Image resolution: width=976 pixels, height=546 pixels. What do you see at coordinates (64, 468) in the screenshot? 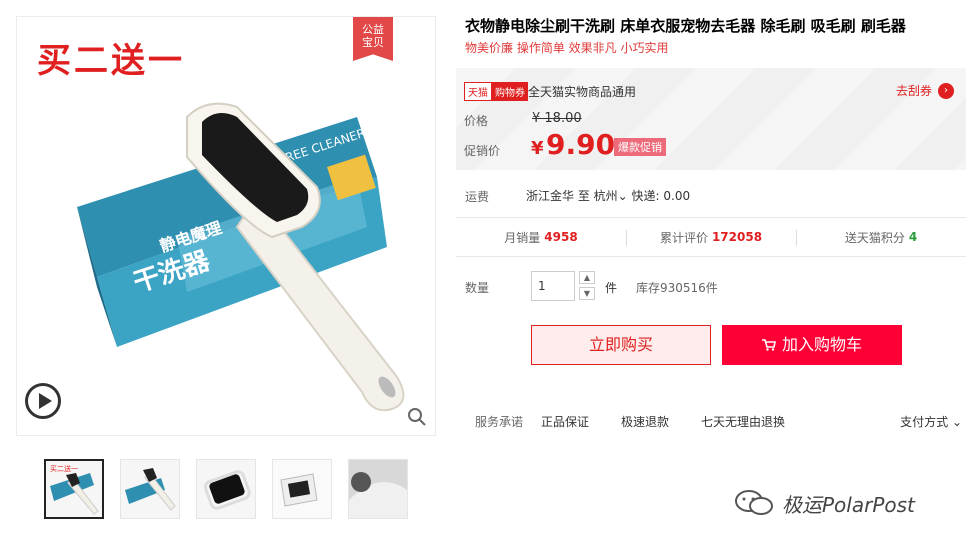
I see `thumbnail-1-promo: 买二送一` at bounding box center [64, 468].